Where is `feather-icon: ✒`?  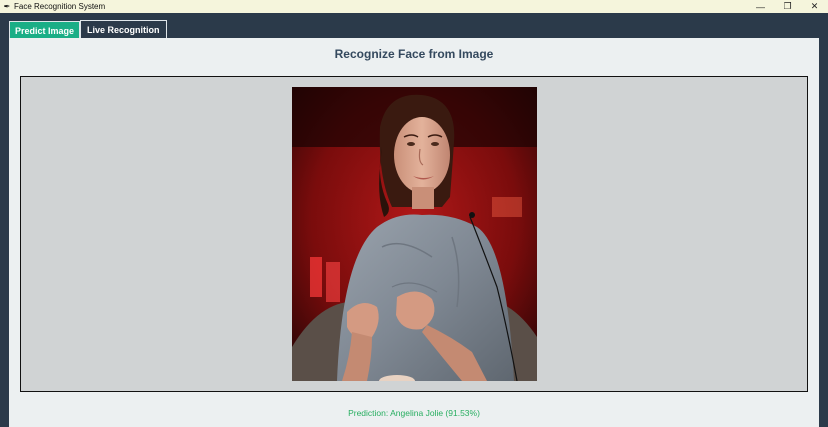 feather-icon: ✒ is located at coordinates (7, 6).